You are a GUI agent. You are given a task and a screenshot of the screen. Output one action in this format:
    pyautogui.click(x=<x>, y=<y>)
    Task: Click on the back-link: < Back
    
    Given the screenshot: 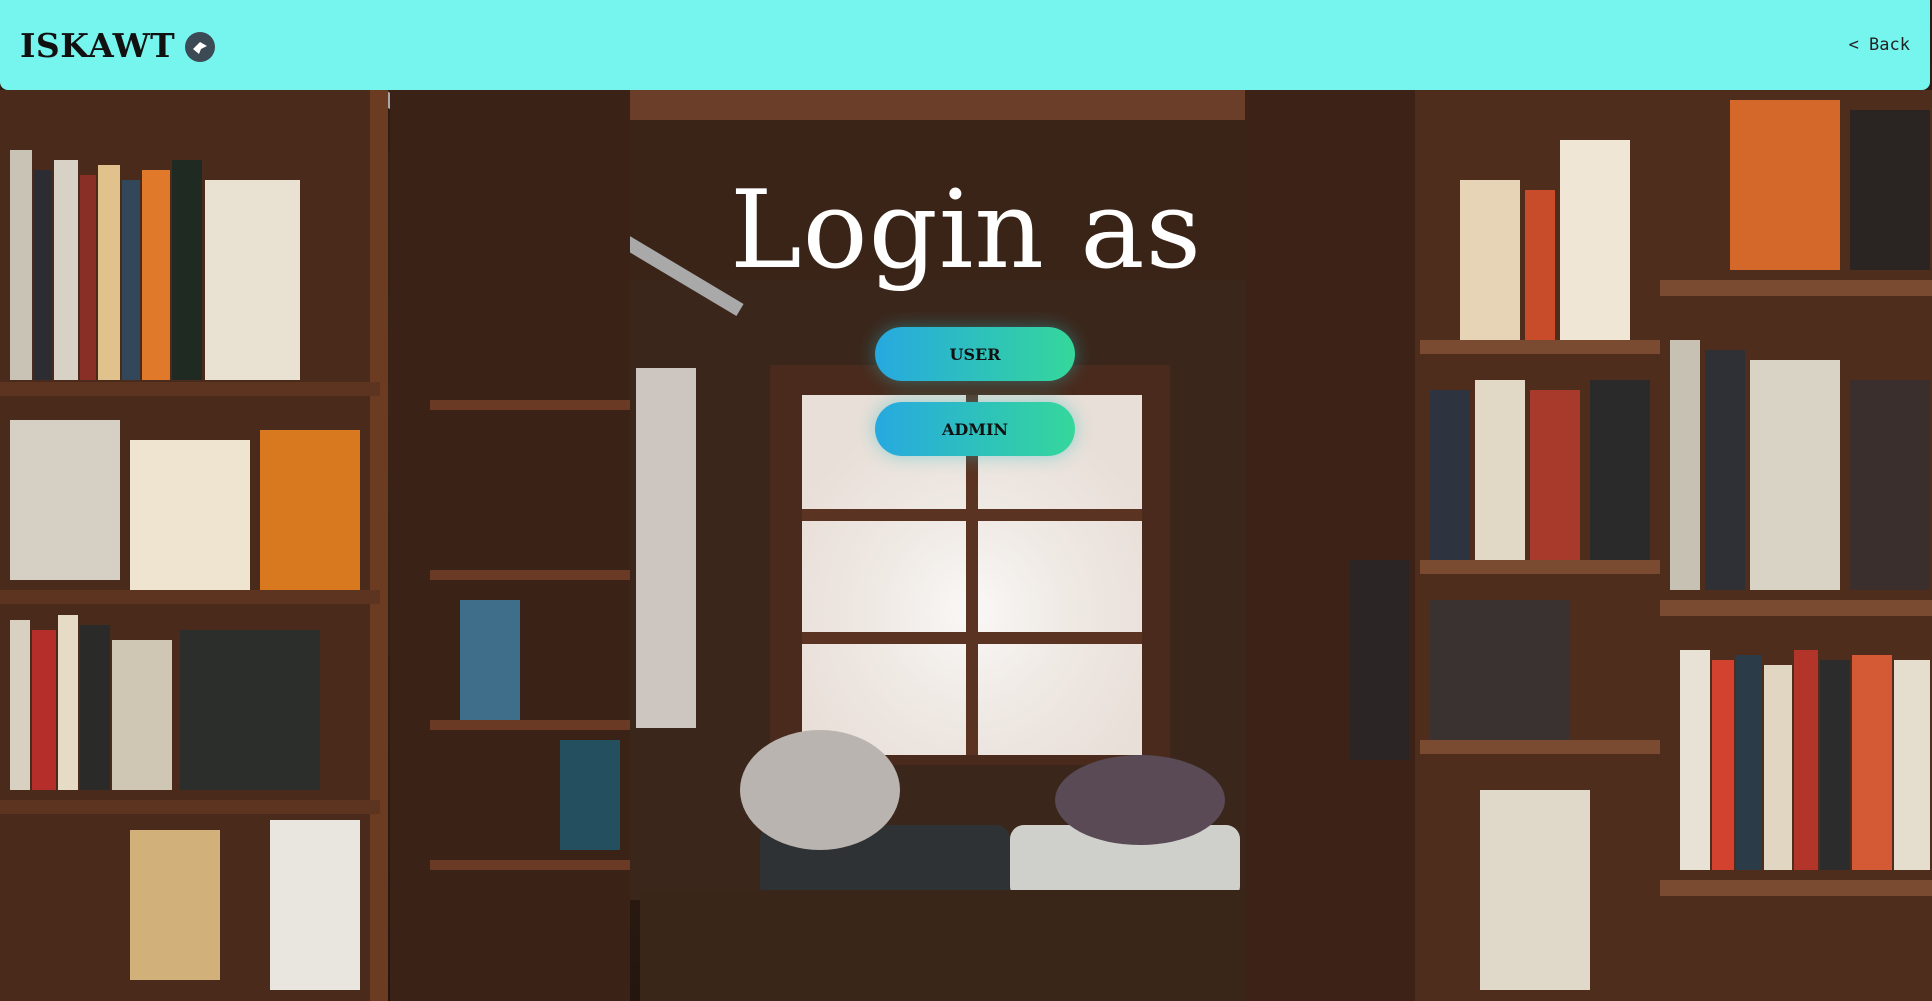 What is the action you would take?
    pyautogui.click(x=1879, y=45)
    